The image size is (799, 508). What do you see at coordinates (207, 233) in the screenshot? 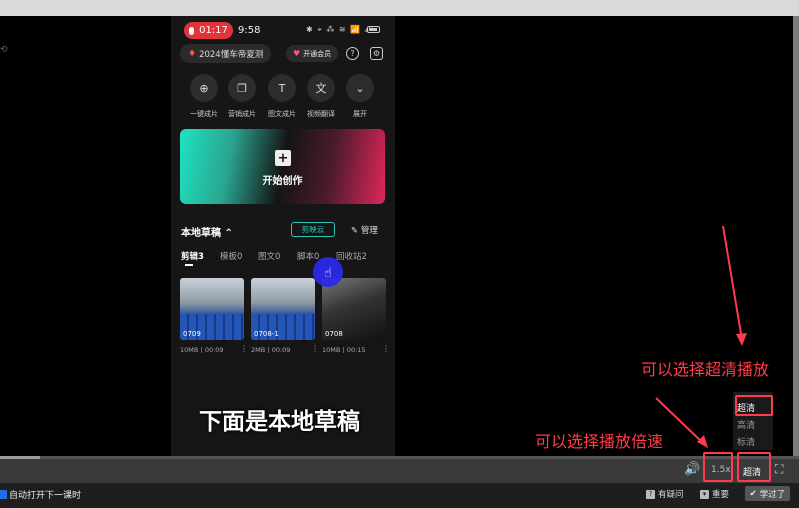
I see `drafts-title: 本地草稿 ⌃` at bounding box center [207, 233].